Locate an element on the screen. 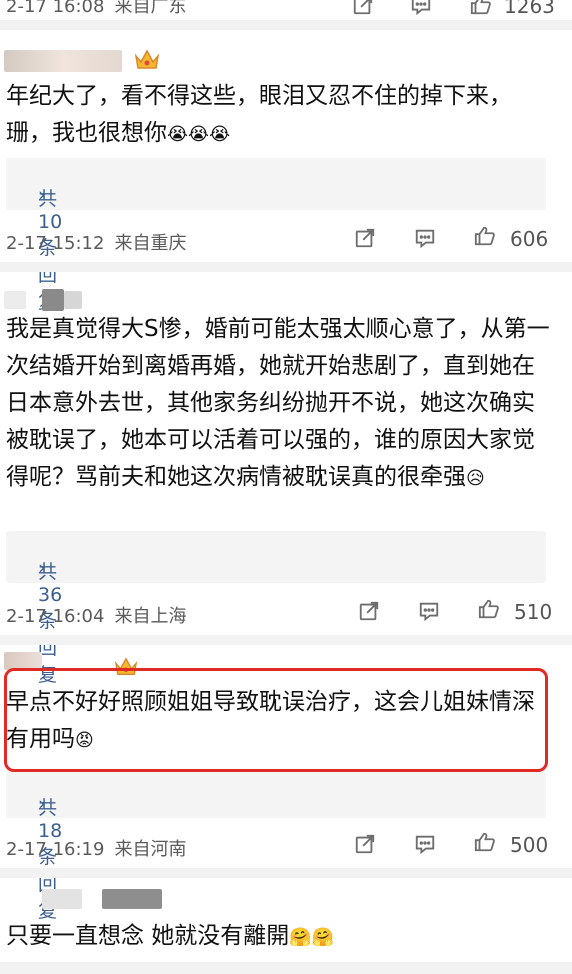 The height and width of the screenshot is (974, 572). comment-meta: 2-17 15:12 来自重庆 is located at coordinates (101, 242).